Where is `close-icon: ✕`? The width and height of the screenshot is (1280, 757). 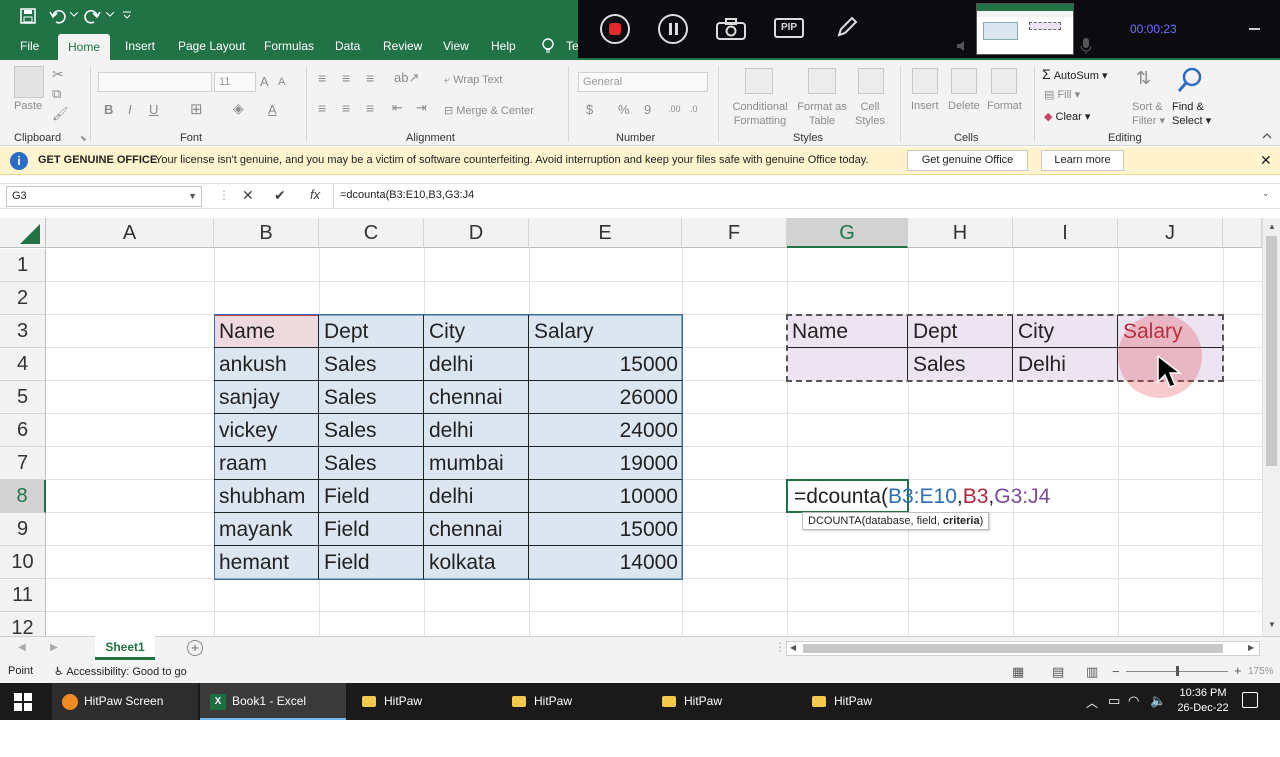 close-icon: ✕ is located at coordinates (1266, 160).